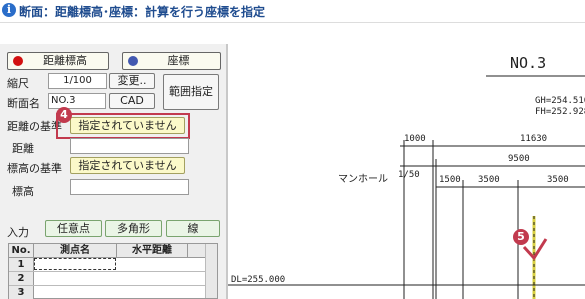 This screenshot has width=585, height=299. What do you see at coordinates (178, 60) in the screenshot?
I see `coordinates-label: 座標` at bounding box center [178, 60].